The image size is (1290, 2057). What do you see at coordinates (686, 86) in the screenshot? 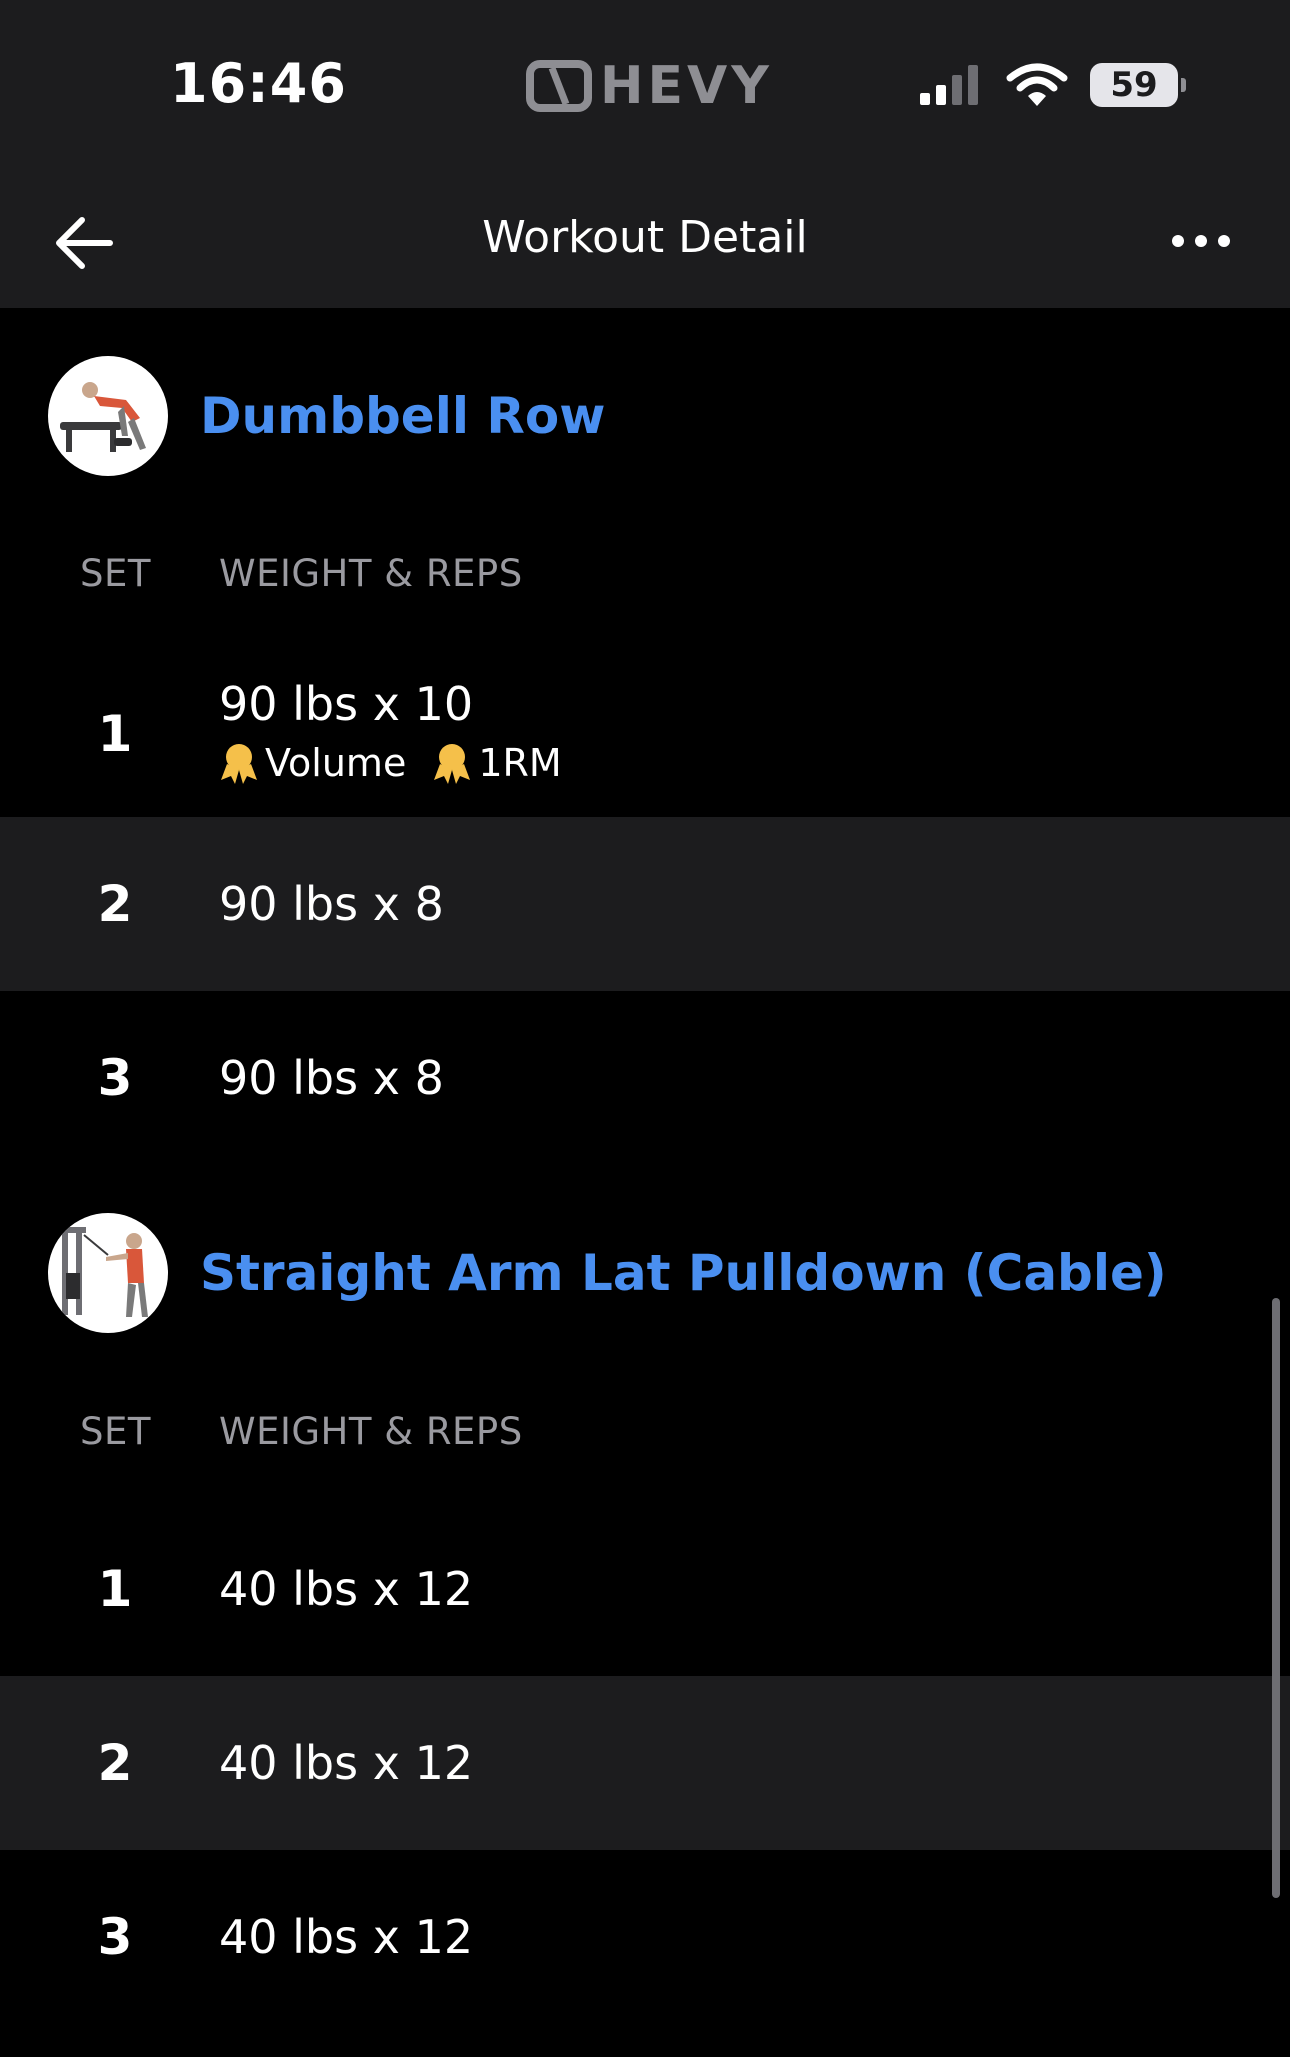
I see `brand-name: HEVY` at bounding box center [686, 86].